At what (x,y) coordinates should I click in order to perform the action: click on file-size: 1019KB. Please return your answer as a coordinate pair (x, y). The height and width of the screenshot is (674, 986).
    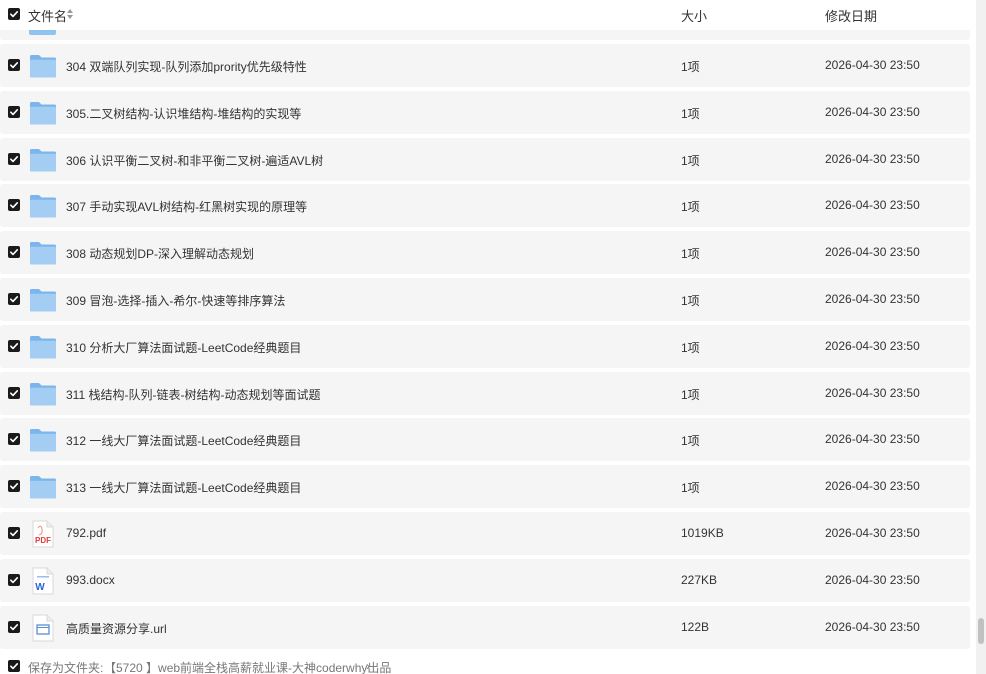
    Looking at the image, I should click on (702, 532).